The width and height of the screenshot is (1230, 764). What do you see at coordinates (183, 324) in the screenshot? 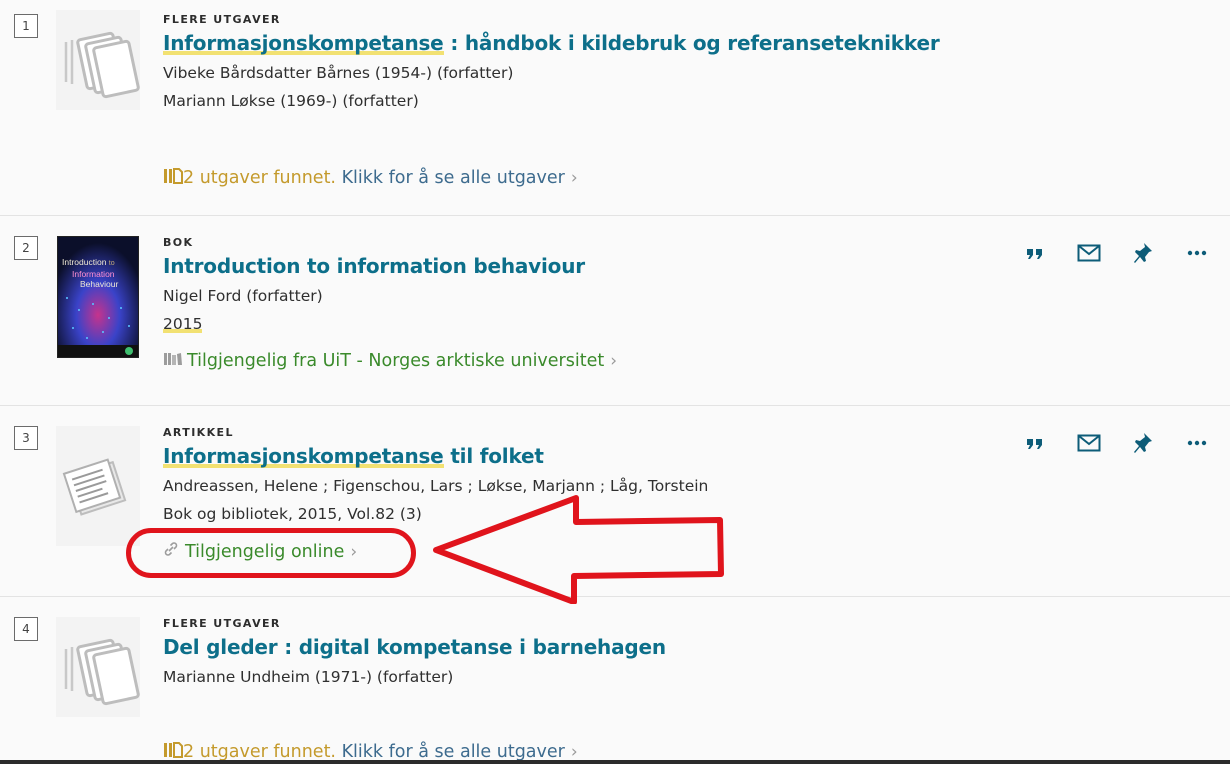
I see `year-line: 2015` at bounding box center [183, 324].